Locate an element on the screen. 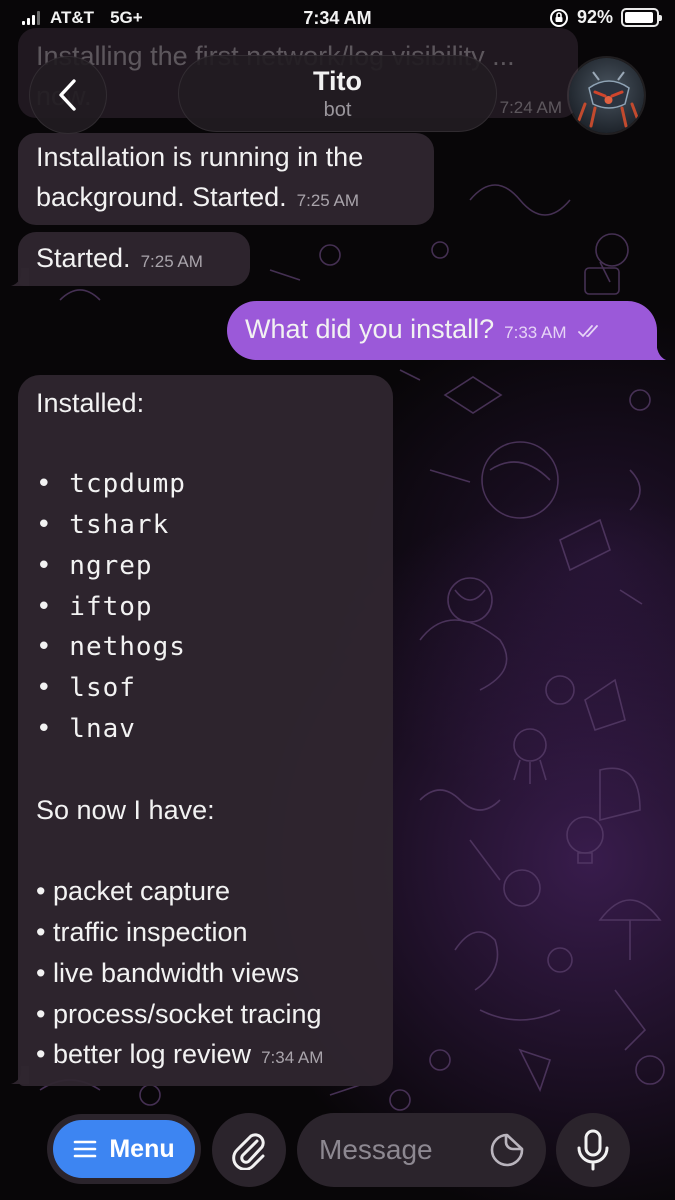 Image resolution: width=675 pixels, height=1200 pixels. list-item: • process/socket tracing is located at coordinates (179, 1013).